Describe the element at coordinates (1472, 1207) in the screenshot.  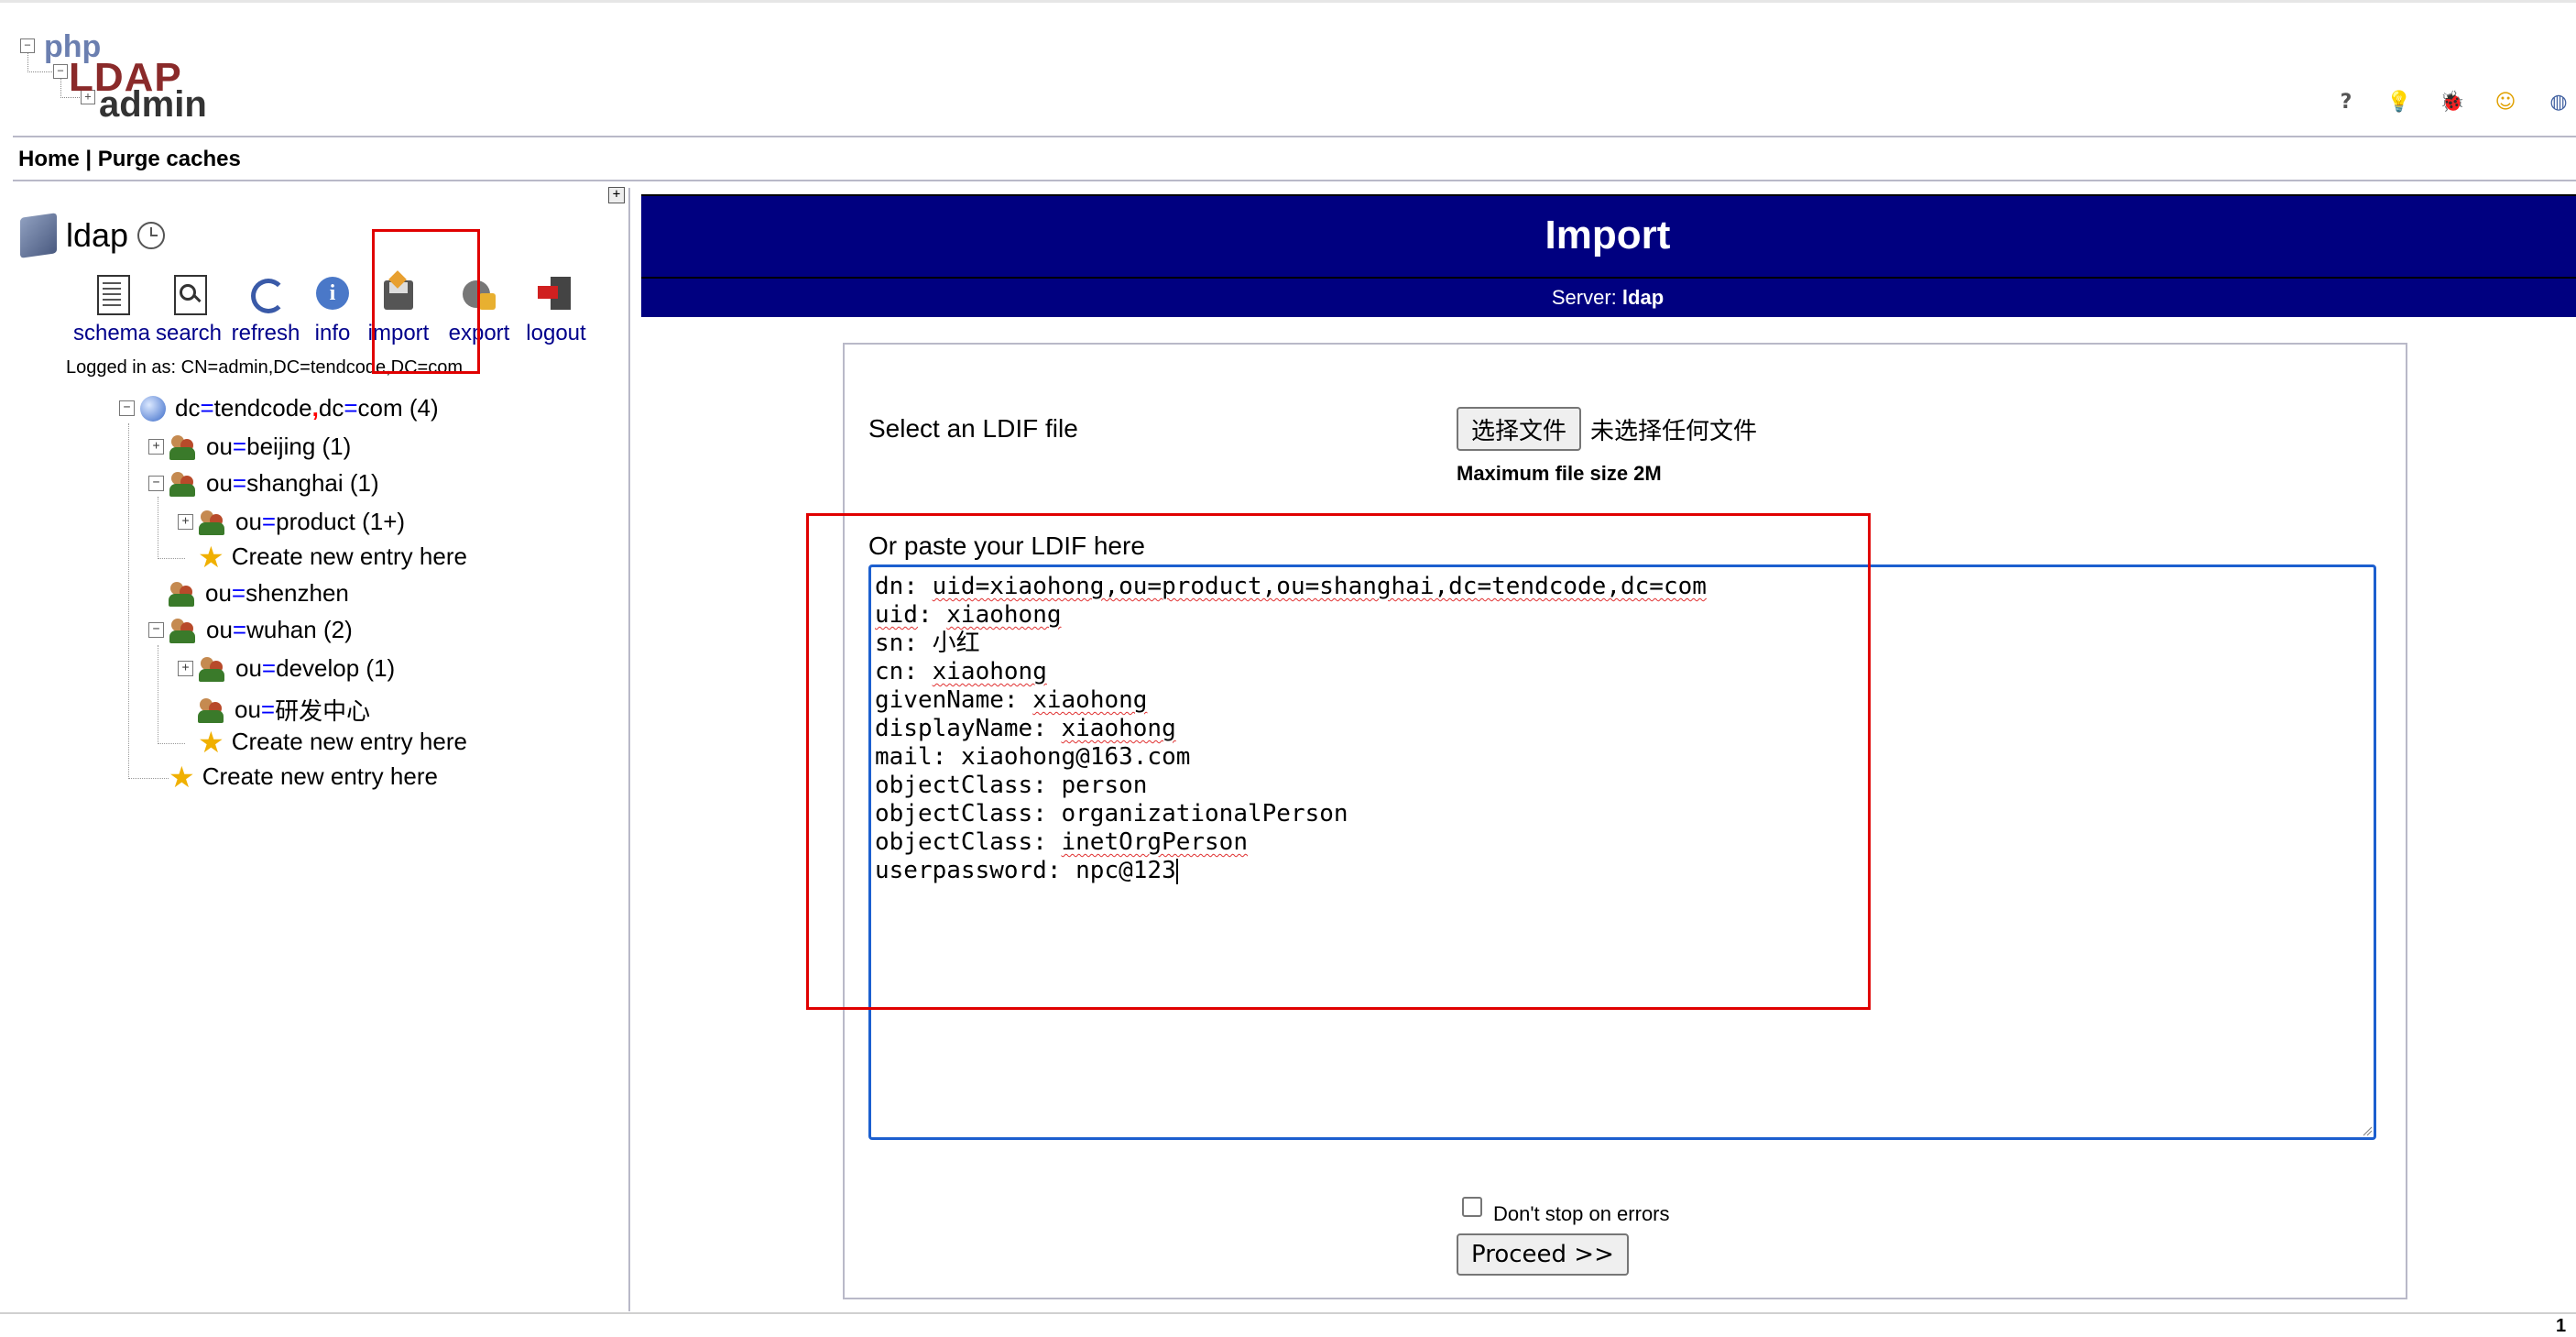
I see `dont-stop-on-errors-checkbox` at that location.